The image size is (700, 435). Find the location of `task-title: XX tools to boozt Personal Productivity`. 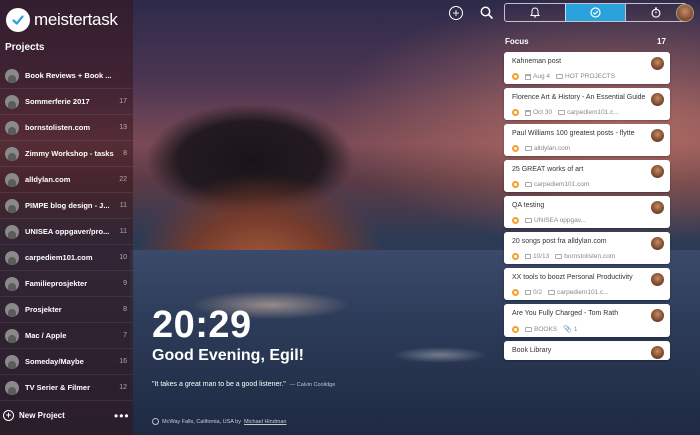

task-title: XX tools to boozt Personal Productivity is located at coordinates (572, 277).